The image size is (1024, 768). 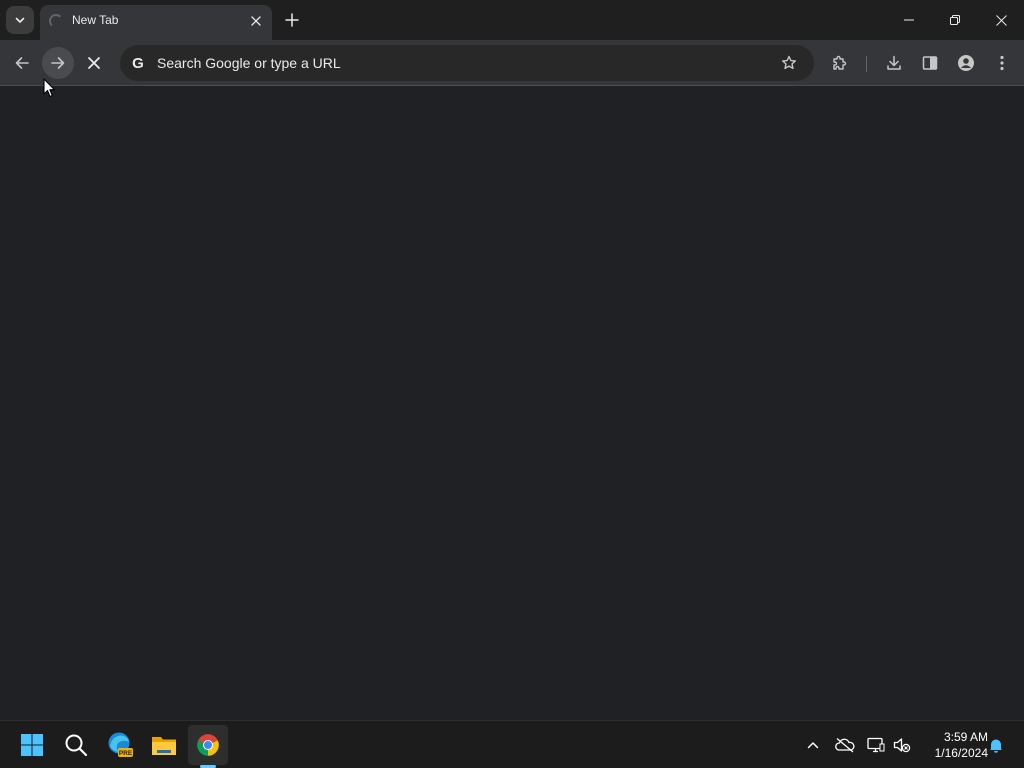 What do you see at coordinates (965, 737) in the screenshot?
I see `clock-time: 3:59 AM` at bounding box center [965, 737].